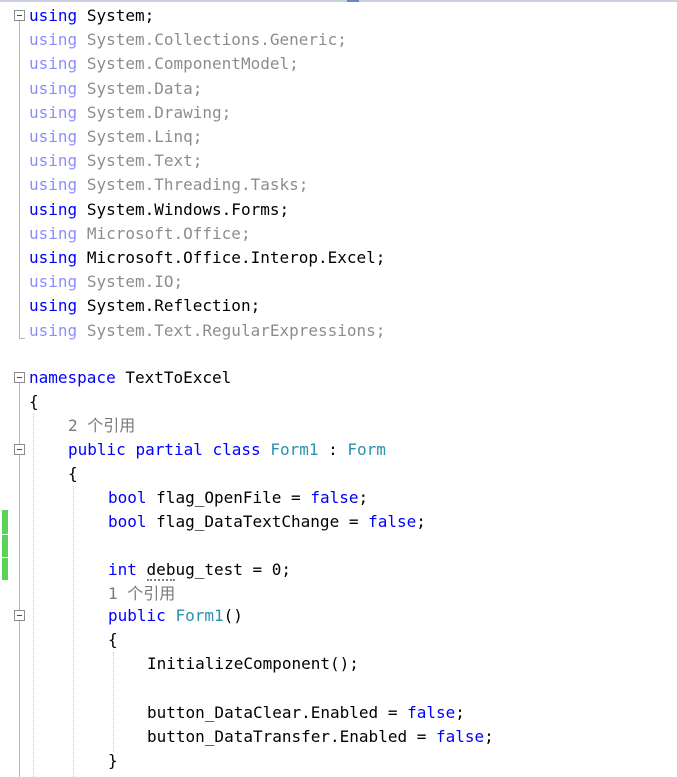 The height and width of the screenshot is (777, 677). Describe the element at coordinates (236, 257) in the screenshot. I see `namespace-path: Microsoft.Office.Interop.Excel;` at that location.